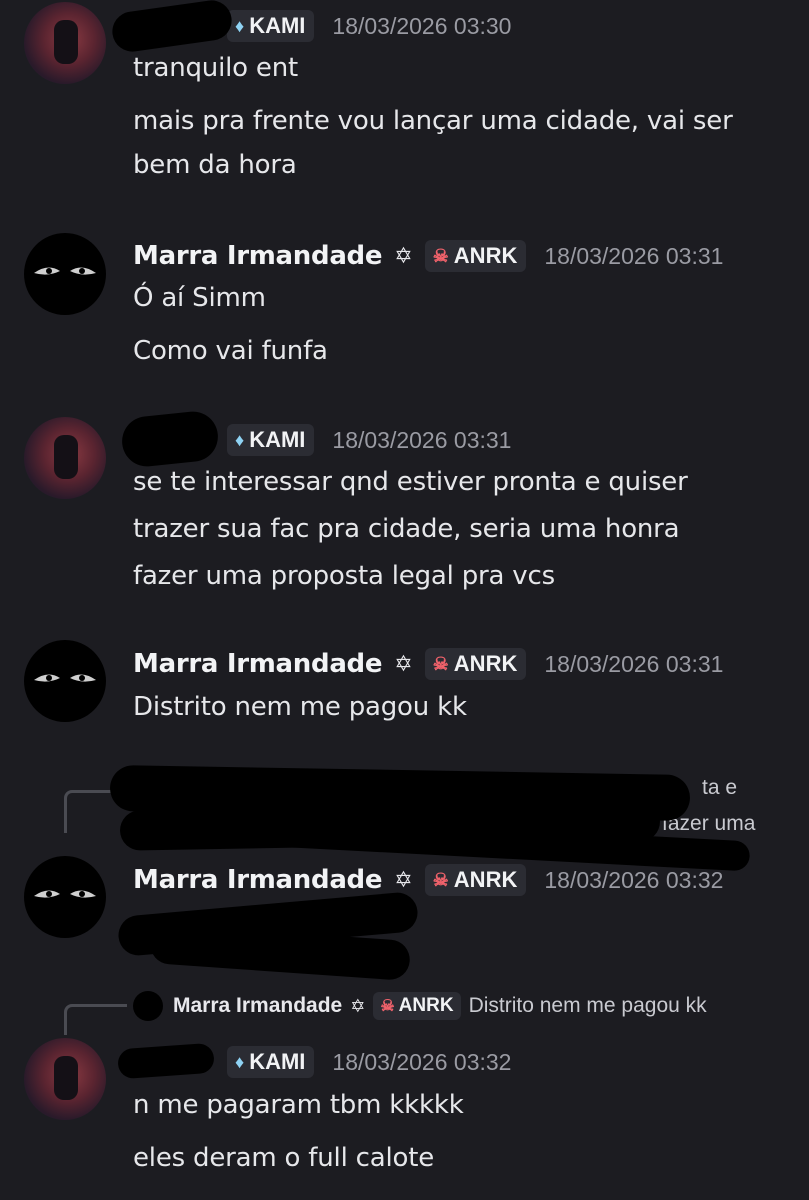 This screenshot has height=1200, width=809. I want to click on message-line: Ó aí Simm, so click(199, 298).